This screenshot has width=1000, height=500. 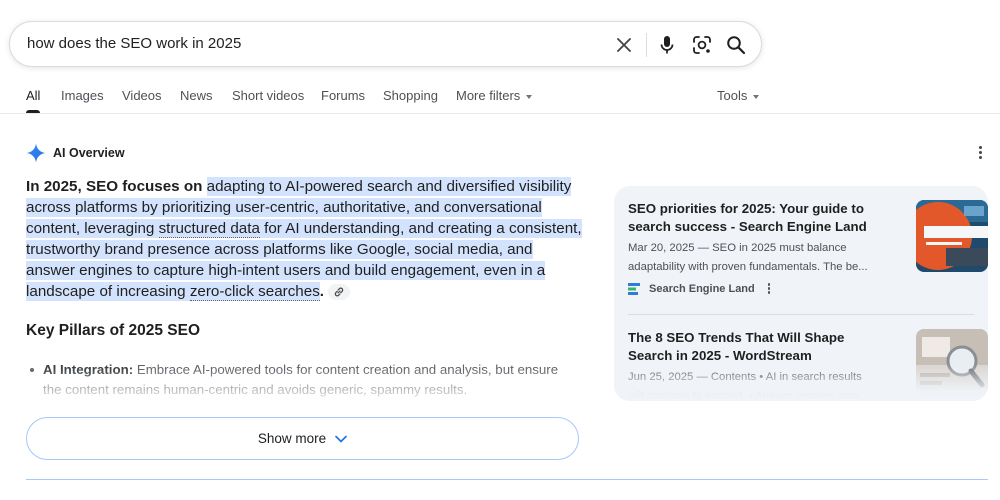 I want to click on ai-overview-title: AI Overview, so click(x=89, y=153).